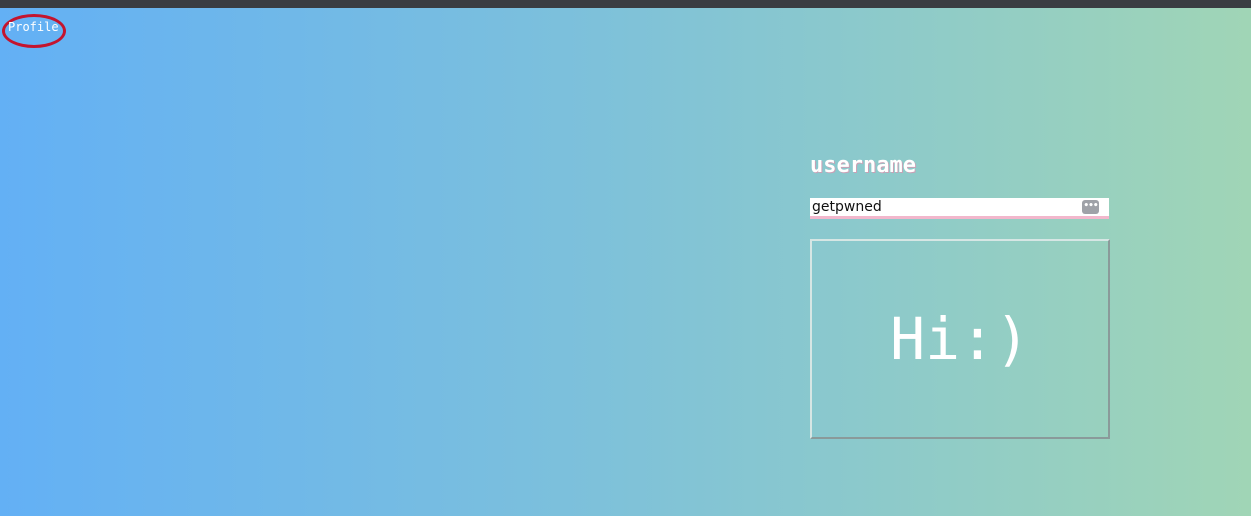 This screenshot has width=1251, height=516. I want to click on username-label: username, so click(863, 165).